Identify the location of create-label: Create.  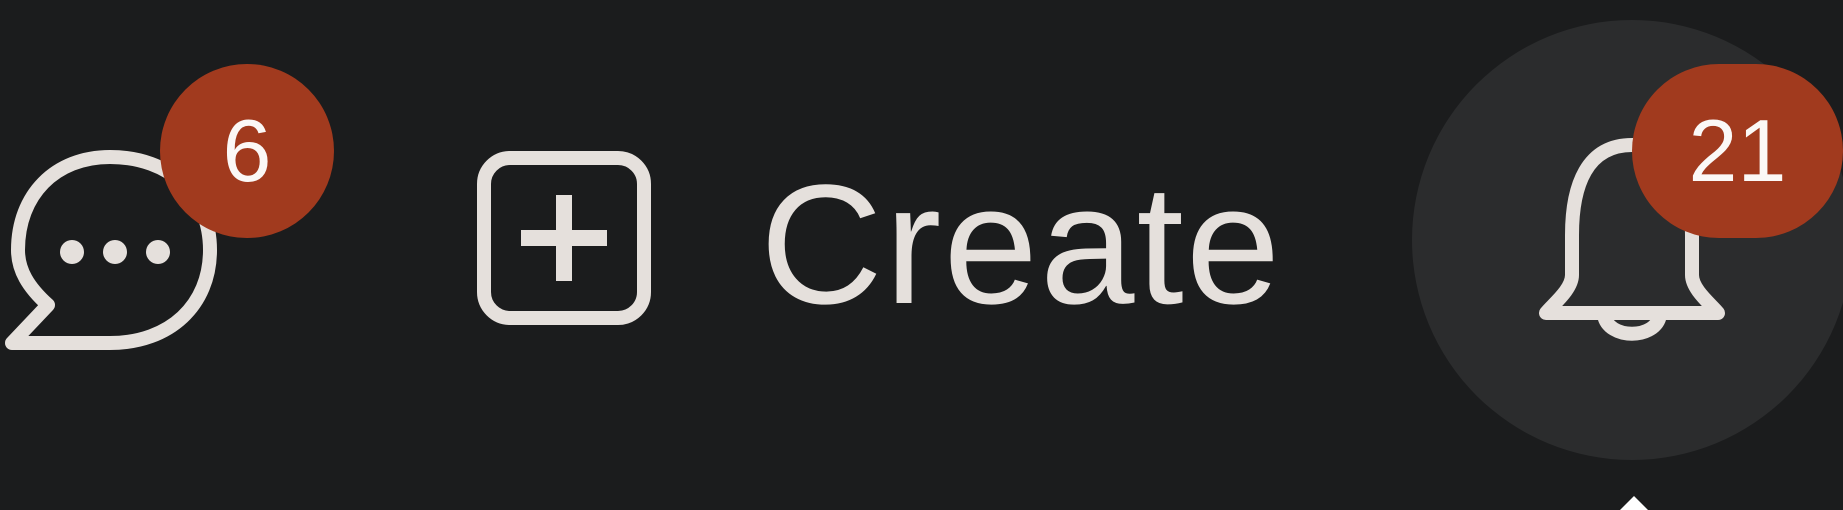
(1021, 245).